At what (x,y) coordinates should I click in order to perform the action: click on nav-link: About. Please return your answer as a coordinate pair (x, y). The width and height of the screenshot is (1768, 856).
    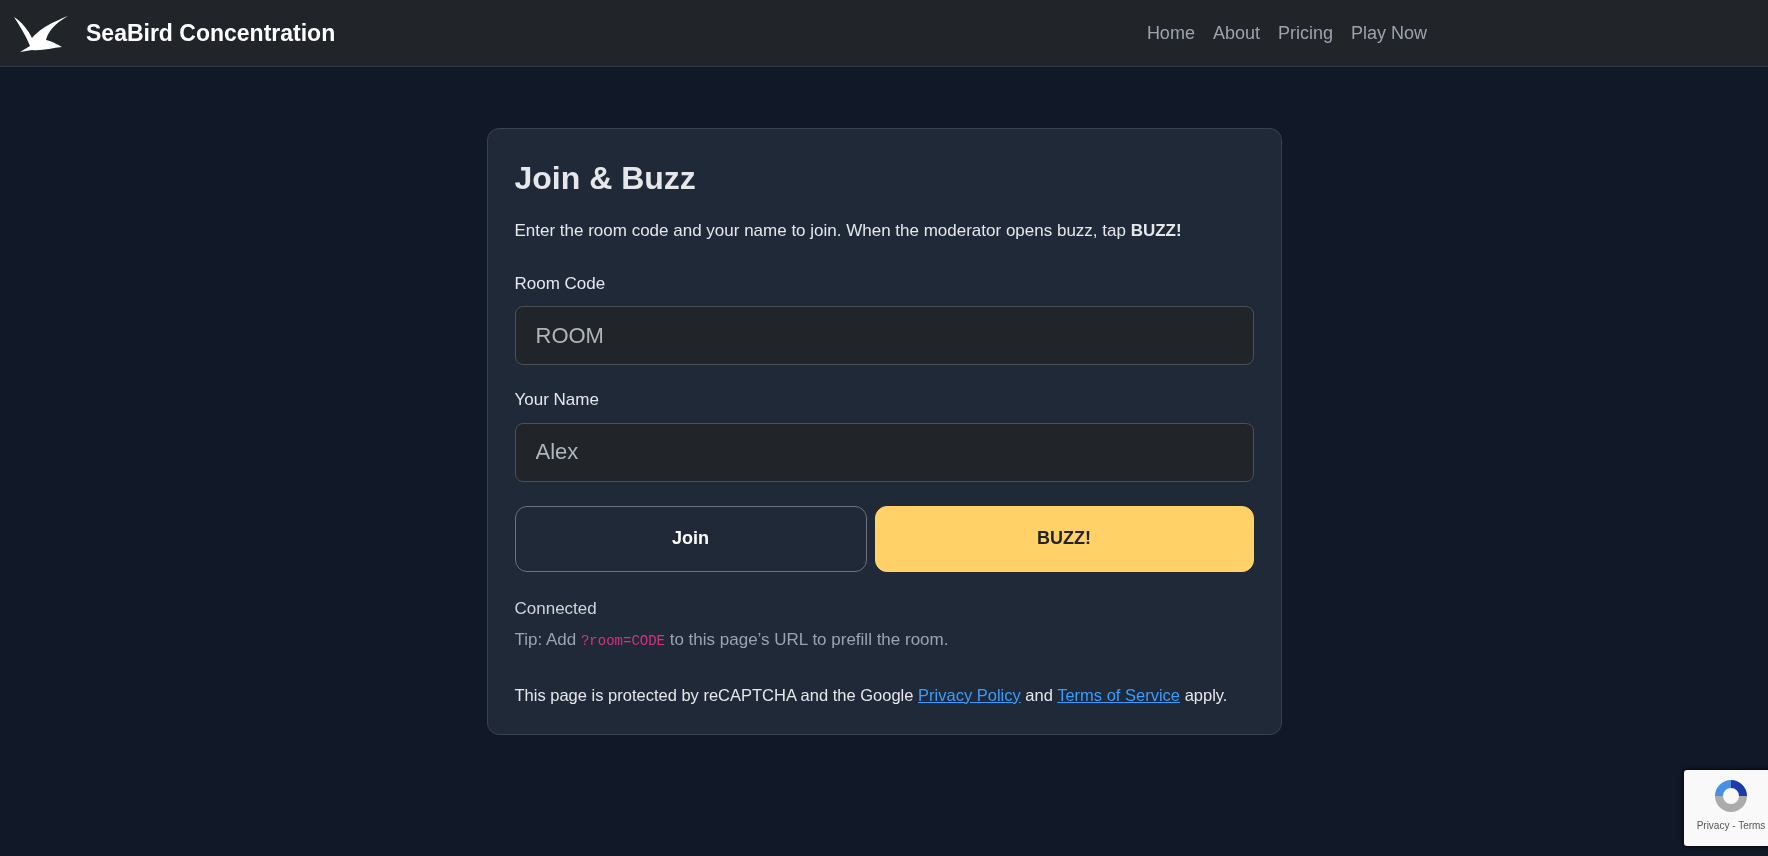
    Looking at the image, I should click on (1236, 33).